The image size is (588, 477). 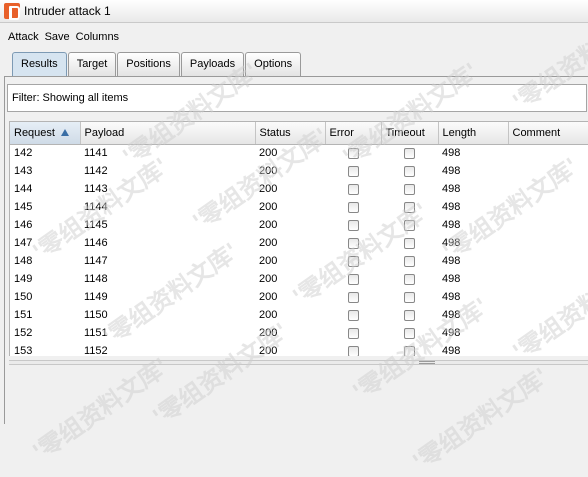 What do you see at coordinates (297, 98) in the screenshot?
I see `filter-bar: Filter: Showing all items` at bounding box center [297, 98].